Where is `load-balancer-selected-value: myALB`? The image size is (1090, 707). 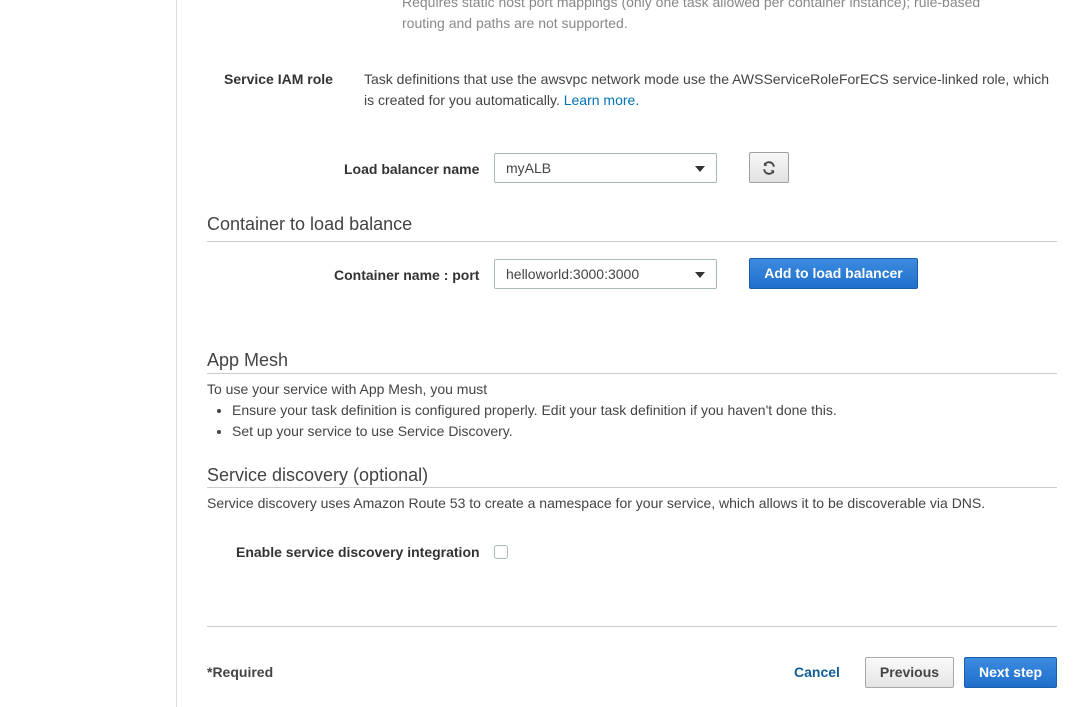
load-balancer-selected-value: myALB is located at coordinates (529, 168).